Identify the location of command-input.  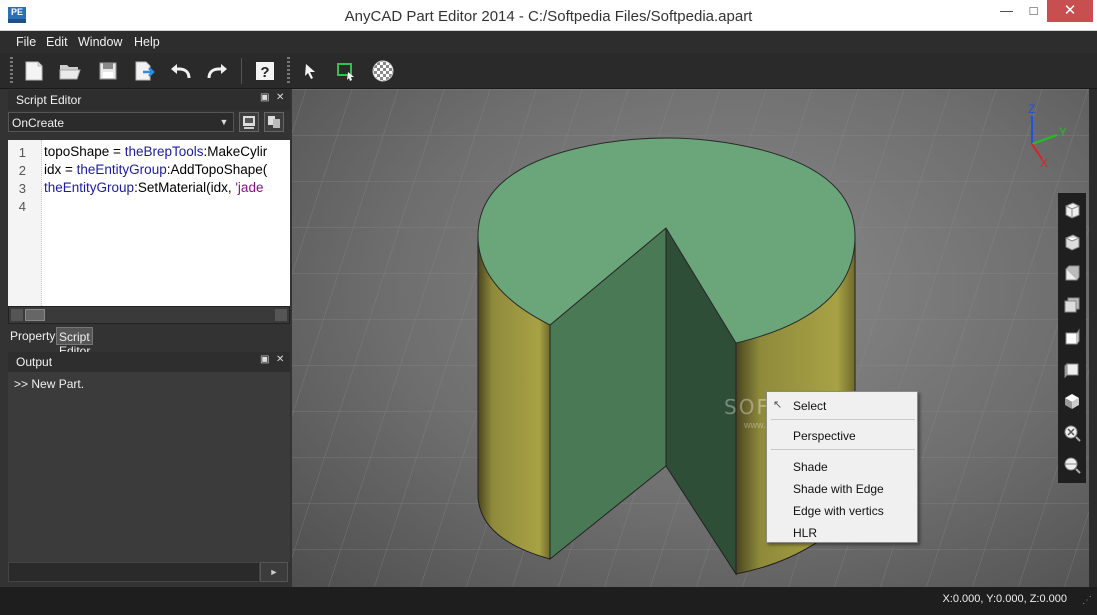
(134, 572).